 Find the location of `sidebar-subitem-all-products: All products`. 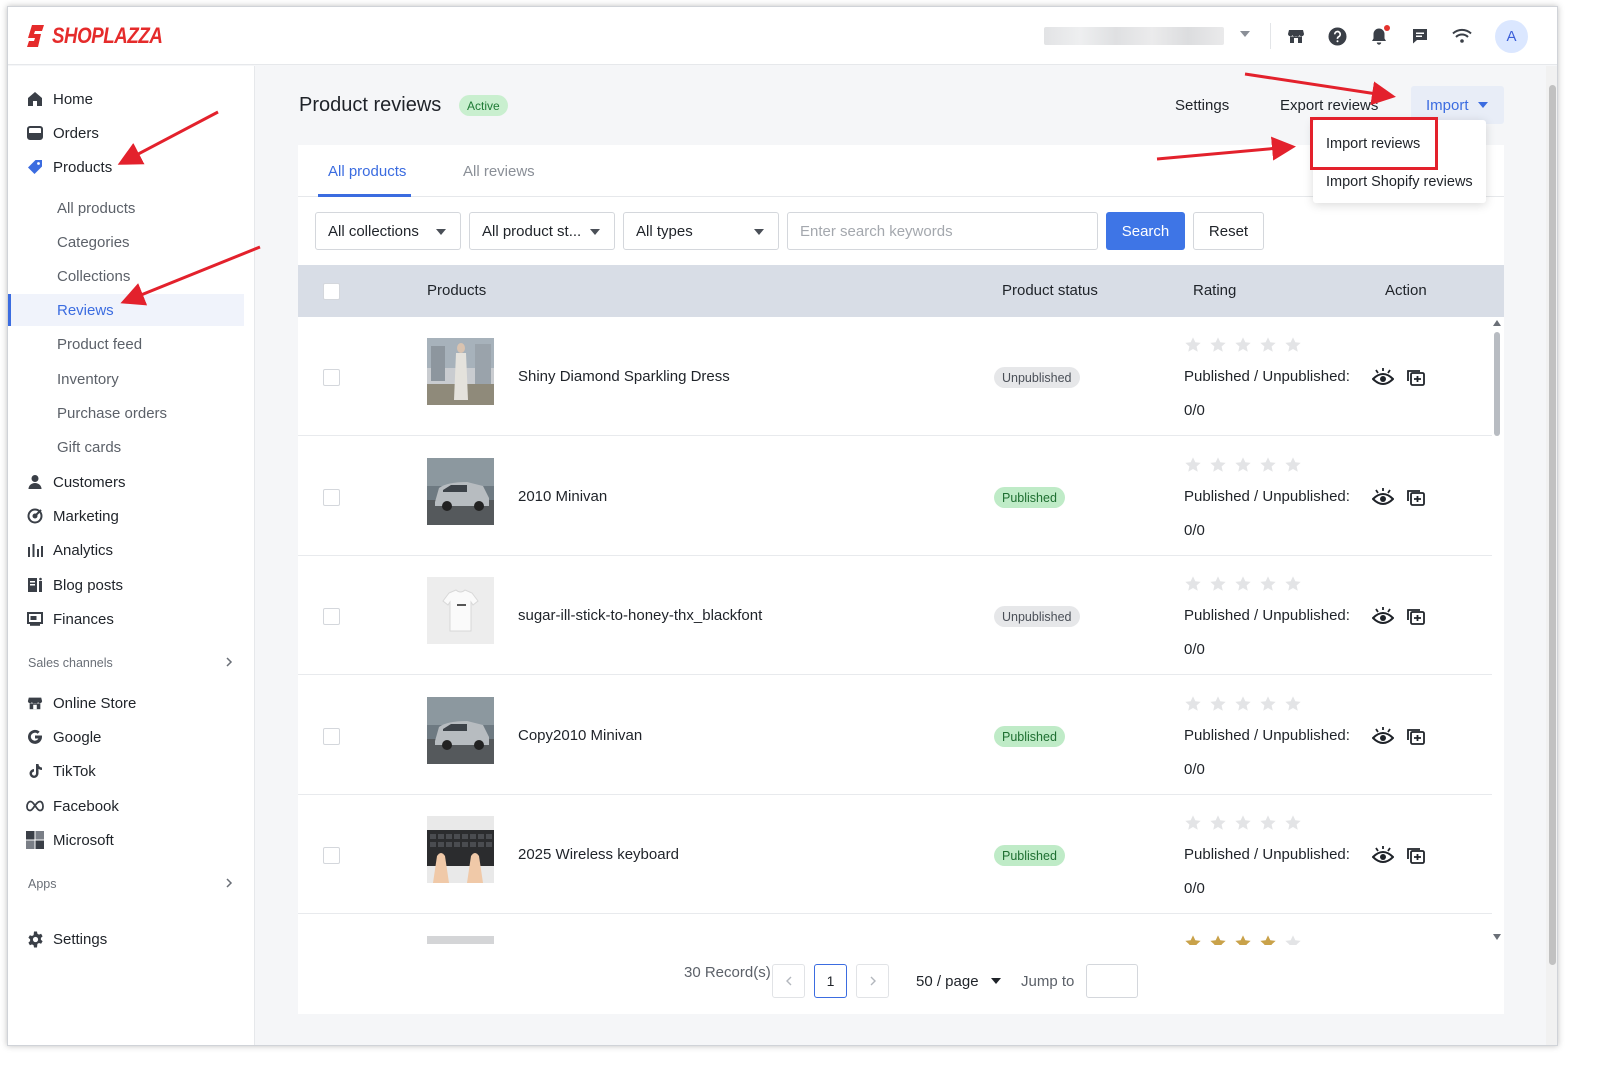

sidebar-subitem-all-products: All products is located at coordinates (131, 208).